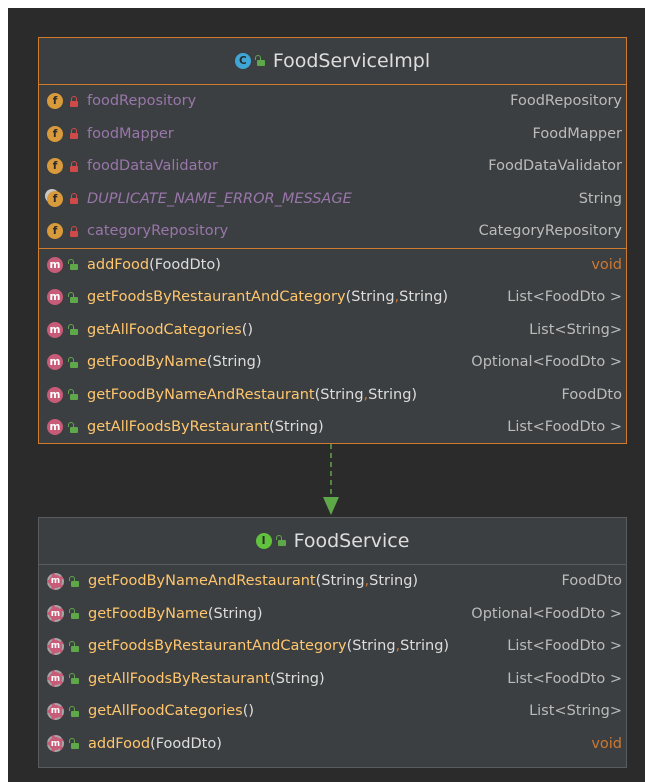 This screenshot has width=645, height=782. What do you see at coordinates (186, 743) in the screenshot?
I see `method-params: (FoodDto)` at bounding box center [186, 743].